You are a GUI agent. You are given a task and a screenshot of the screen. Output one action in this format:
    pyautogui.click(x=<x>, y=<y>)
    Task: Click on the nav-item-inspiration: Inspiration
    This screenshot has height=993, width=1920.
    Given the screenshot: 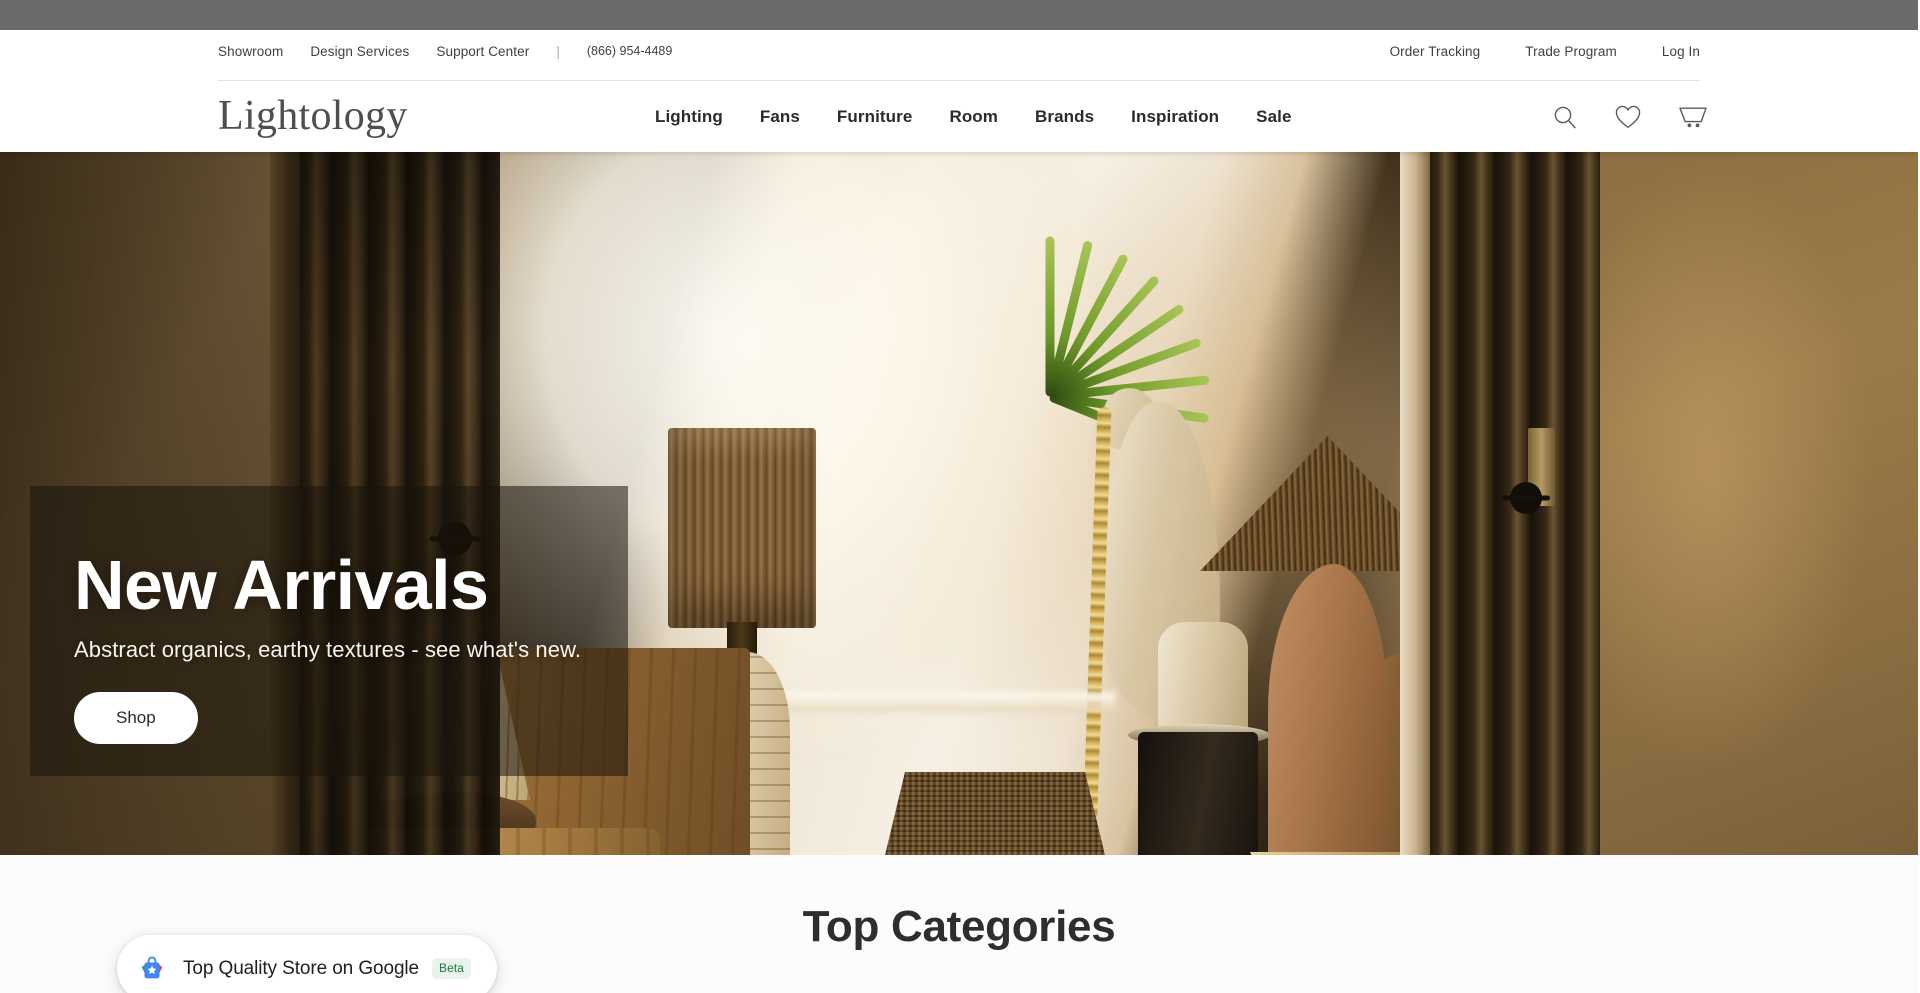 What is the action you would take?
    pyautogui.click(x=1175, y=117)
    